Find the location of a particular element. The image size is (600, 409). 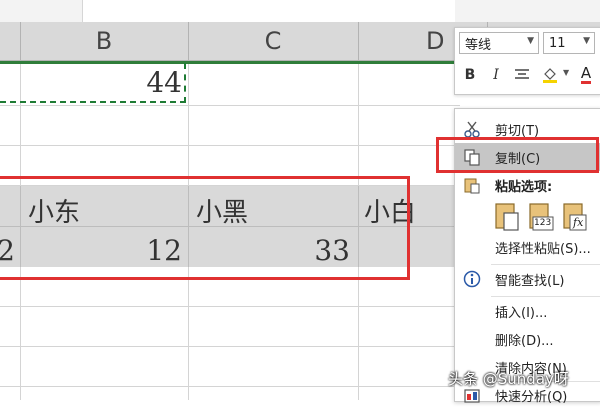

column-header-c: C is located at coordinates (273, 41).